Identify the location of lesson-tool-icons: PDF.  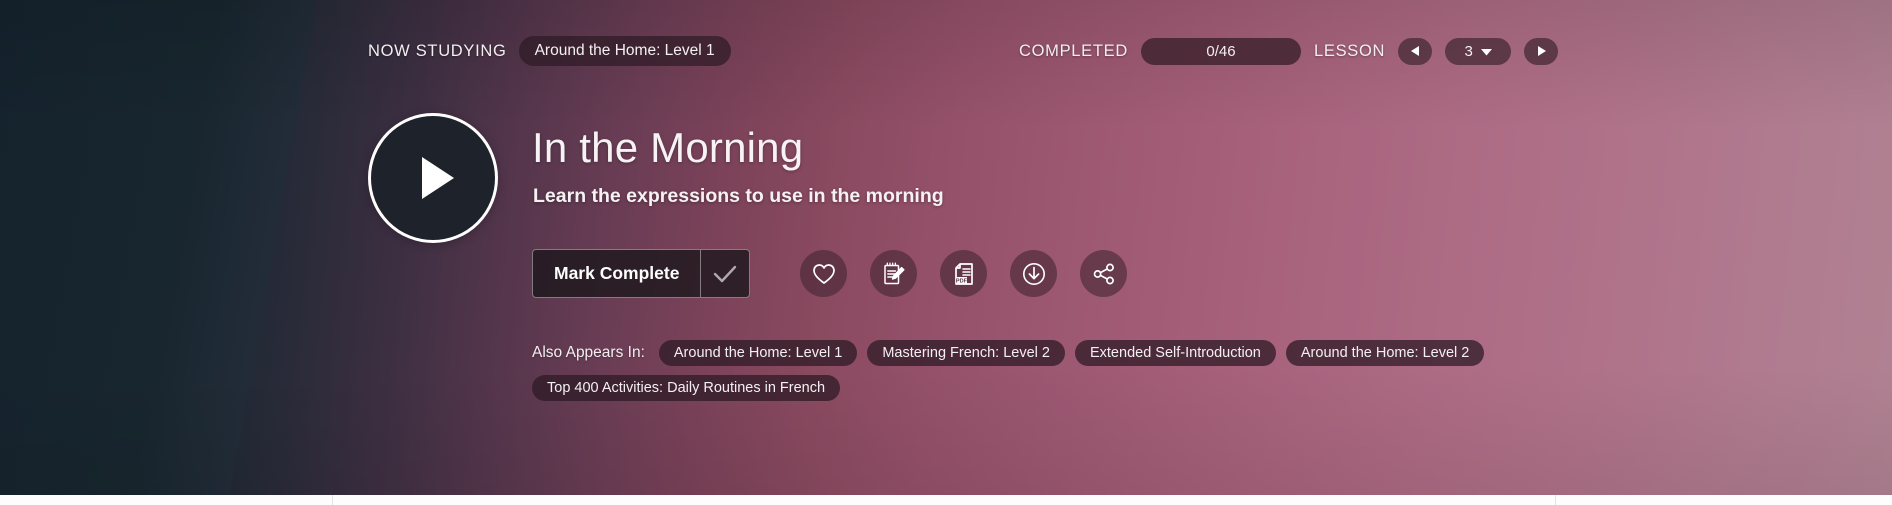
(964, 273).